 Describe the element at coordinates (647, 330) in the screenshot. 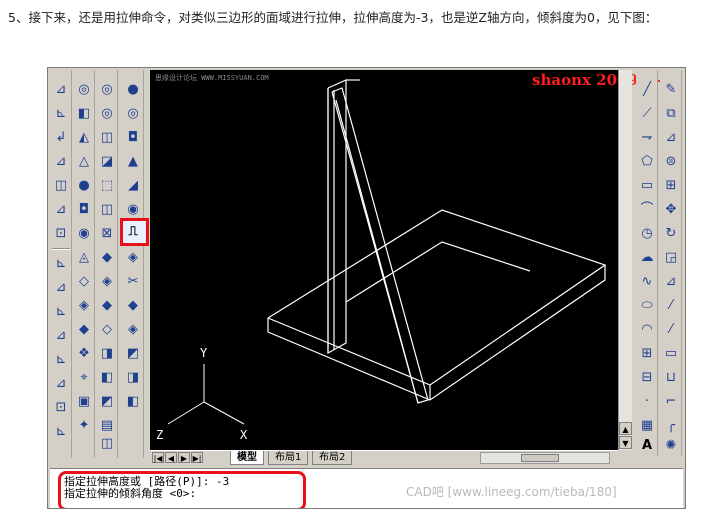

I see `ellipse-arc-icon: ◠` at that location.